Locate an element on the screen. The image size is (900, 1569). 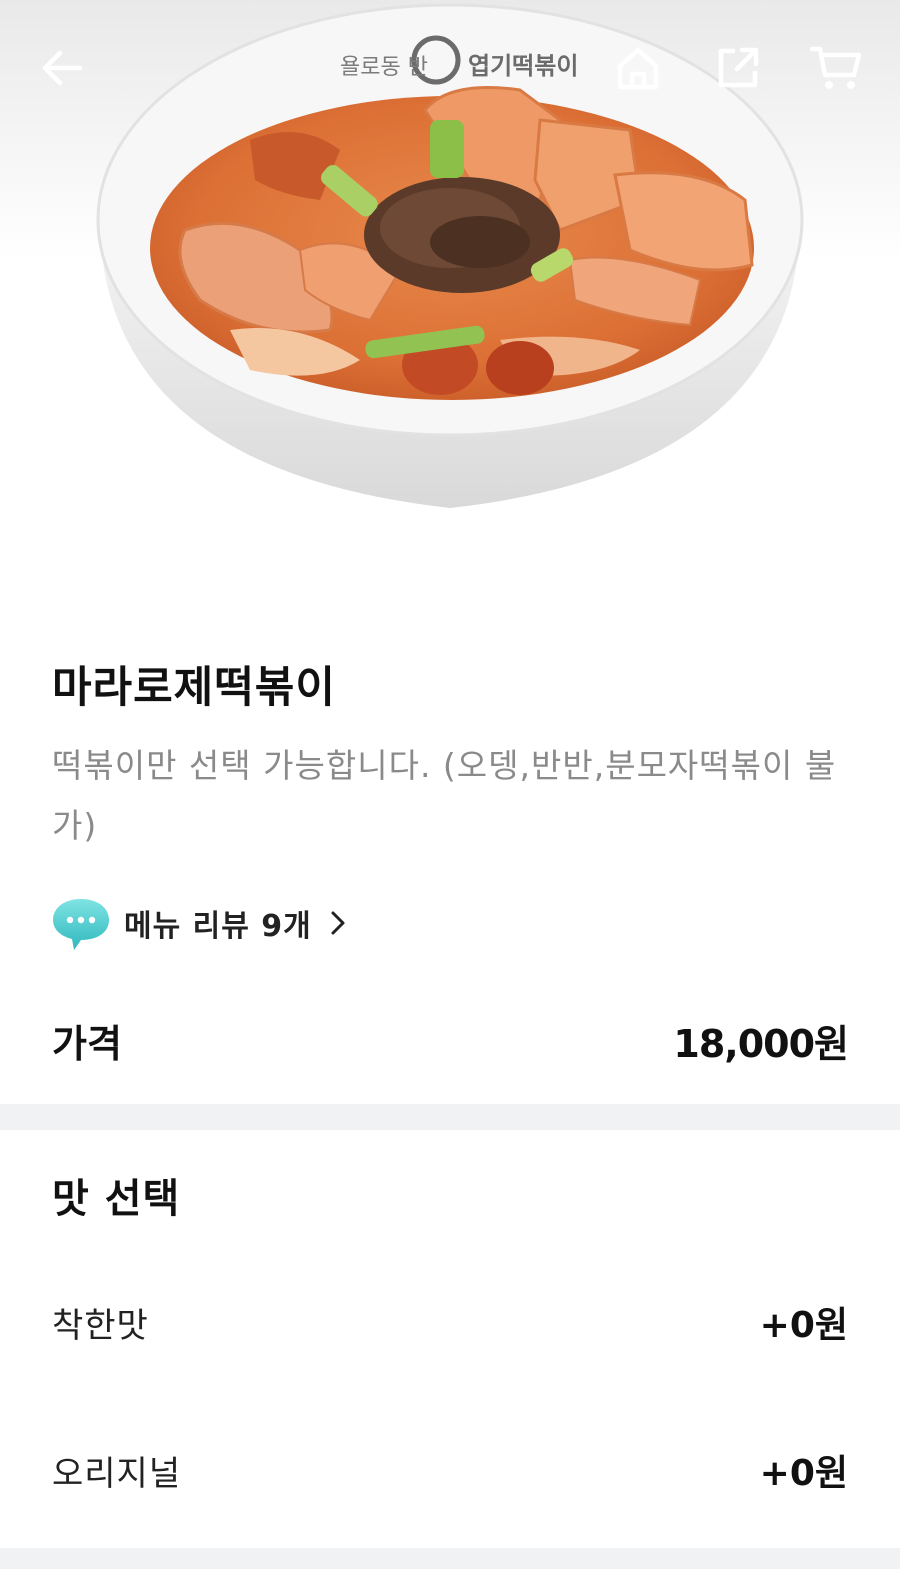
cart-button is located at coordinates (836, 68).